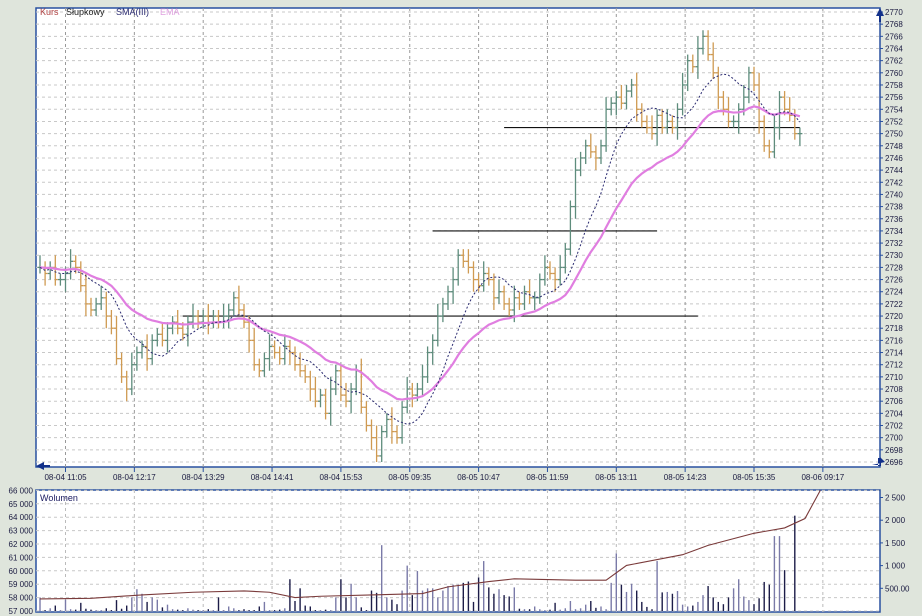 This screenshot has height=616, width=922. What do you see at coordinates (894, 170) in the screenshot?
I see `price-tick-label: 2744` at bounding box center [894, 170].